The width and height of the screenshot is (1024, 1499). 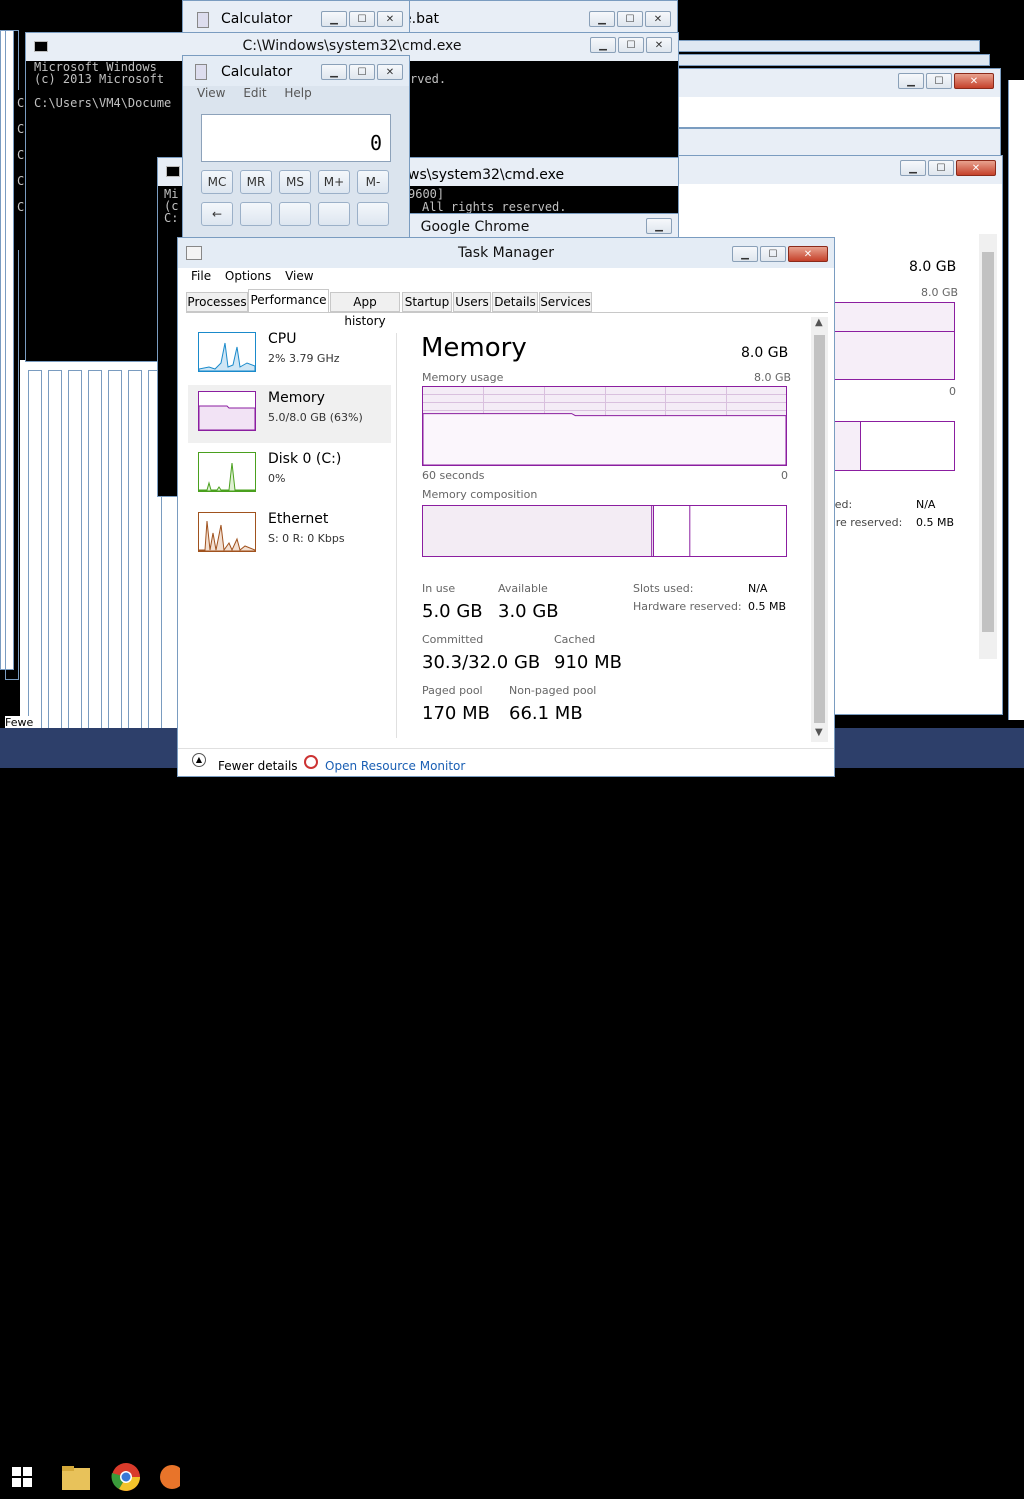 I want to click on sidebar-item-ethernet: Ethernet S: 0 R: 0 Kbps, so click(x=289, y=535).